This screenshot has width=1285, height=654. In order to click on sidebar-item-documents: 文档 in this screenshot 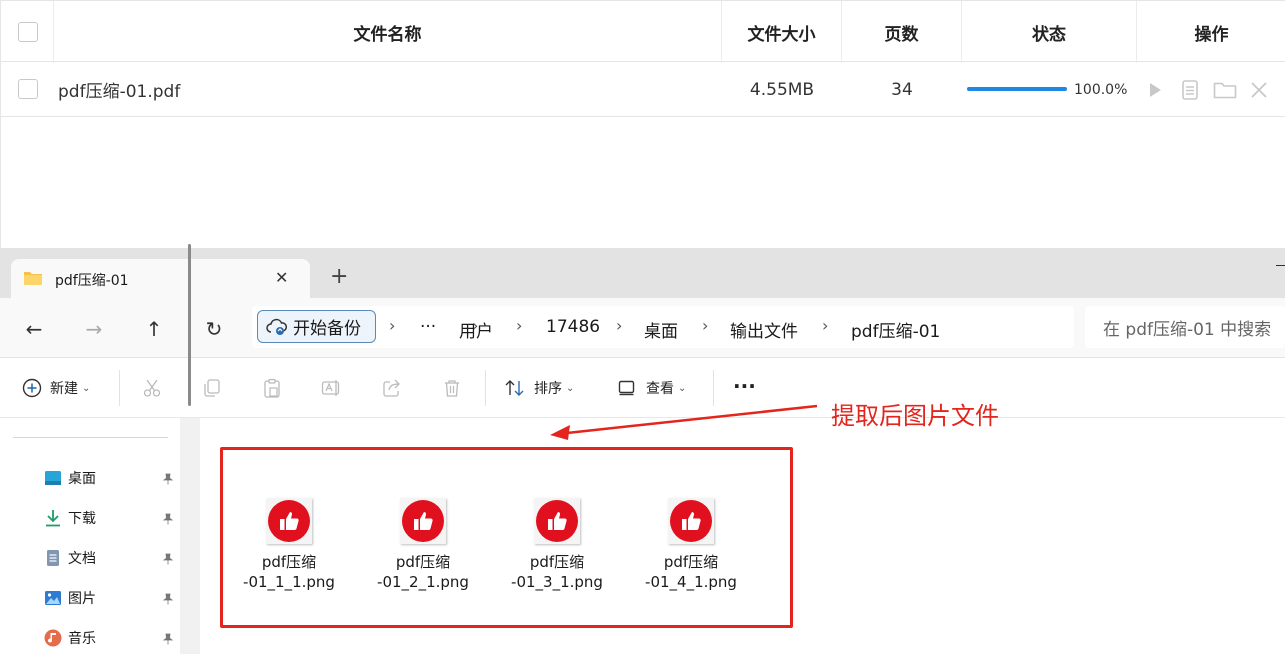, I will do `click(70, 558)`.